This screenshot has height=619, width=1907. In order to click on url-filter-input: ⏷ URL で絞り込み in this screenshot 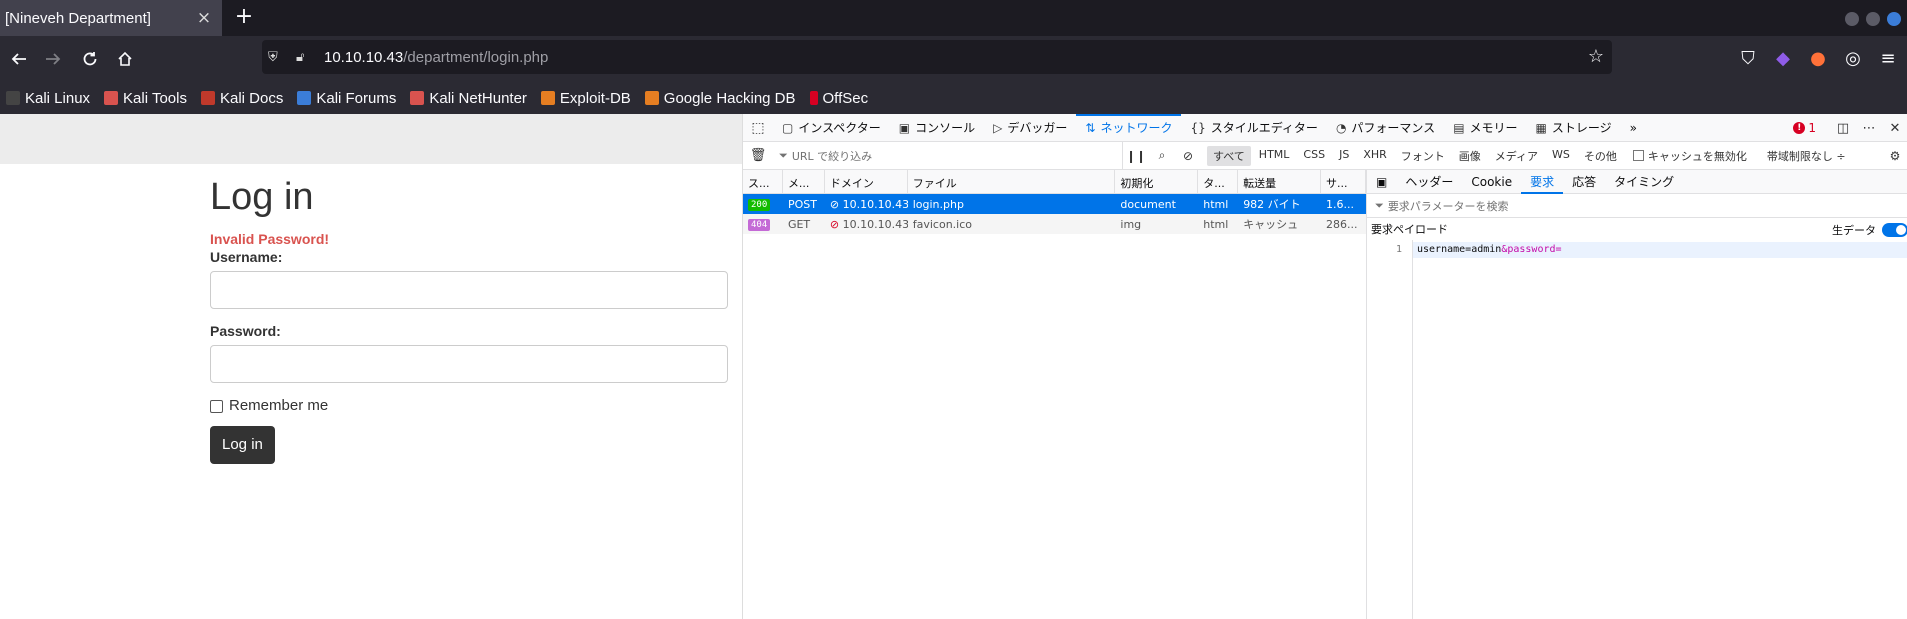, I will do `click(948, 155)`.